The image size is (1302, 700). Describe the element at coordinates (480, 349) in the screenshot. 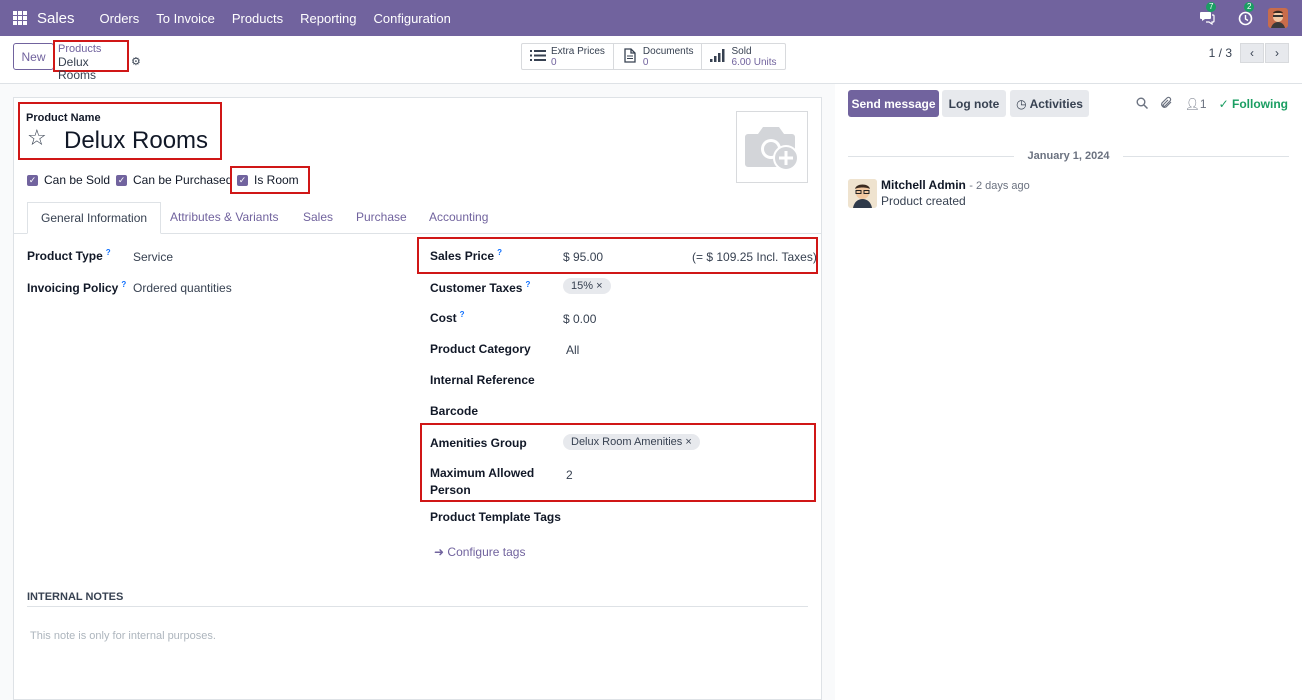

I see `product-category-label: Product Category` at that location.